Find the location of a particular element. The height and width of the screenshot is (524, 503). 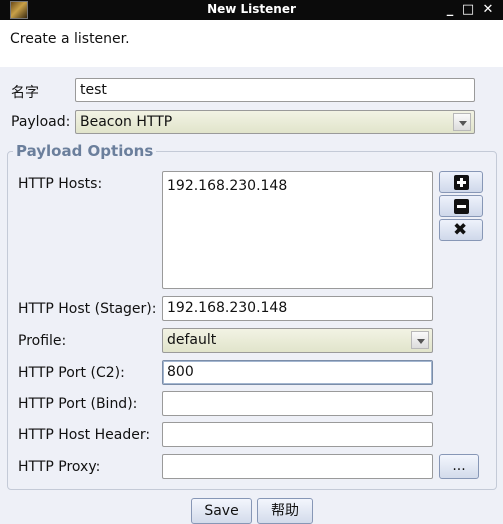

help-button: 帮助 is located at coordinates (285, 511).